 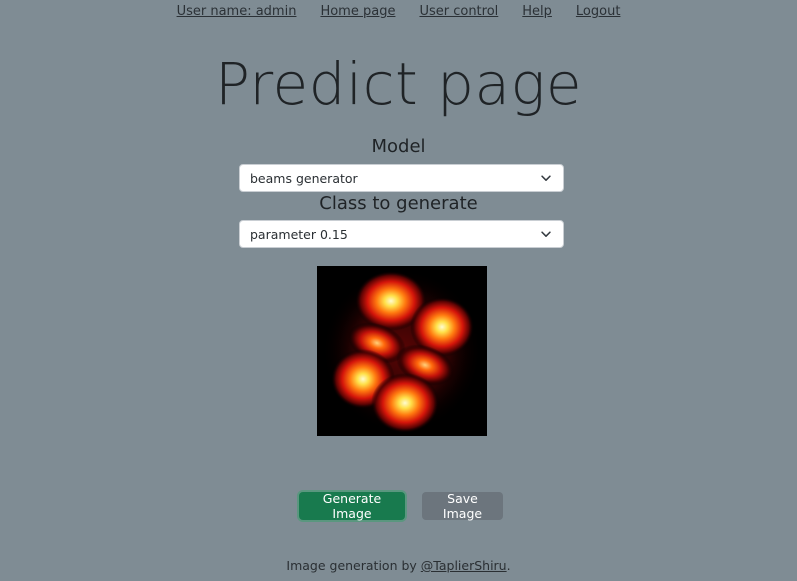 What do you see at coordinates (357, 11) in the screenshot?
I see `nav-home-page: Home page` at bounding box center [357, 11].